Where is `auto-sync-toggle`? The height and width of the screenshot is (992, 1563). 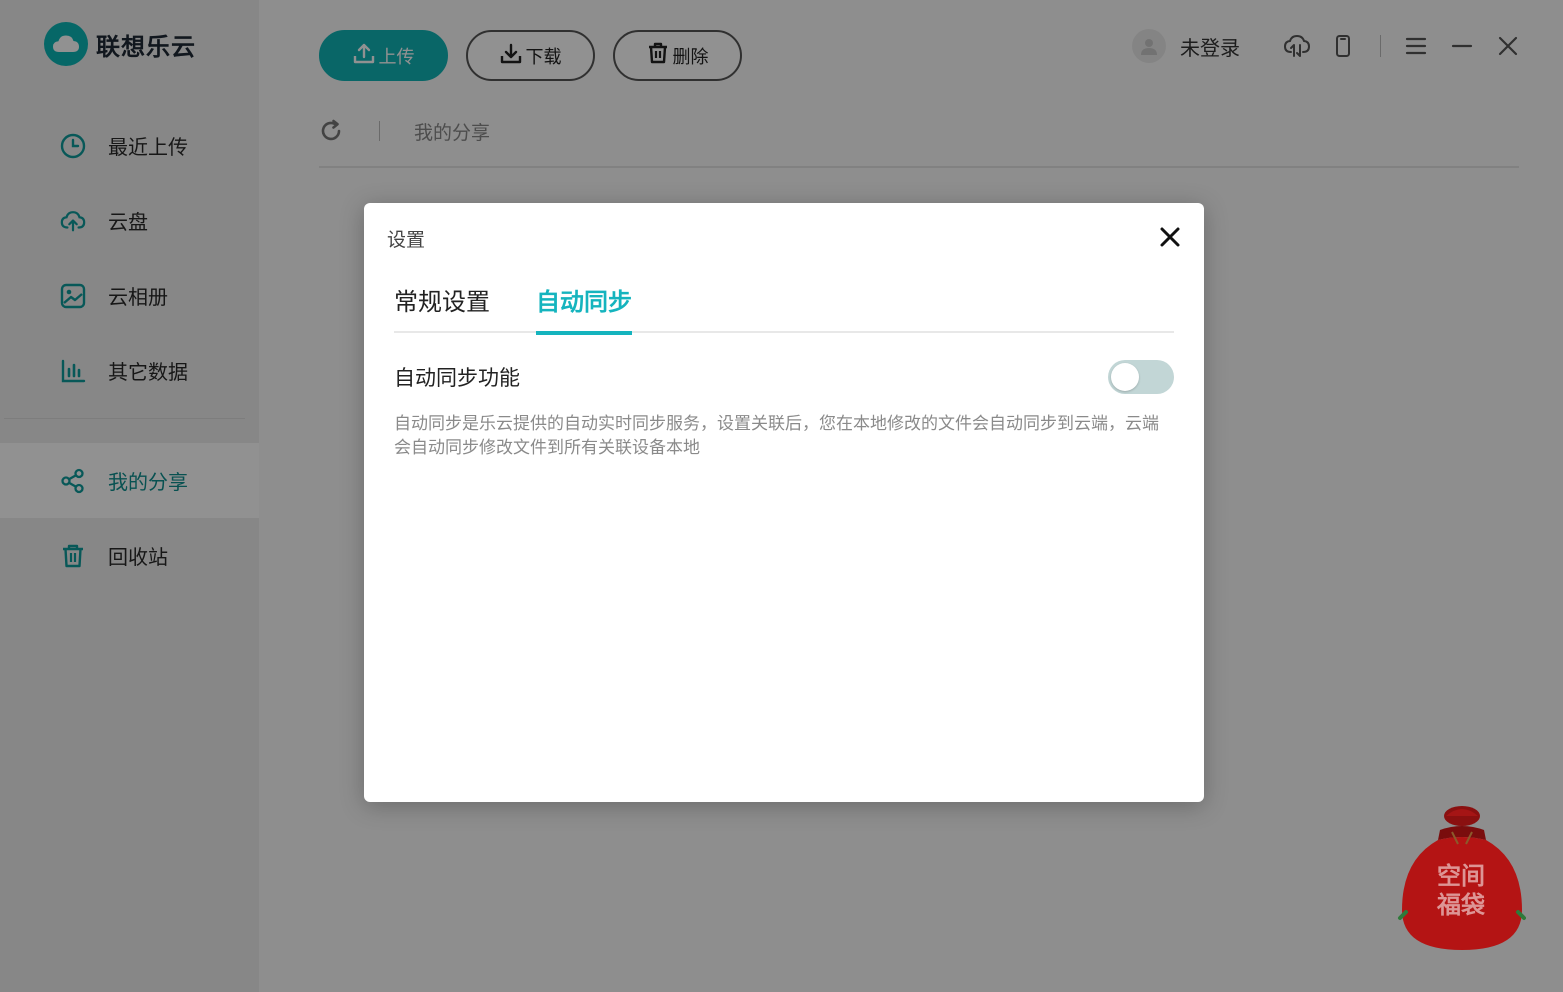 auto-sync-toggle is located at coordinates (1141, 377).